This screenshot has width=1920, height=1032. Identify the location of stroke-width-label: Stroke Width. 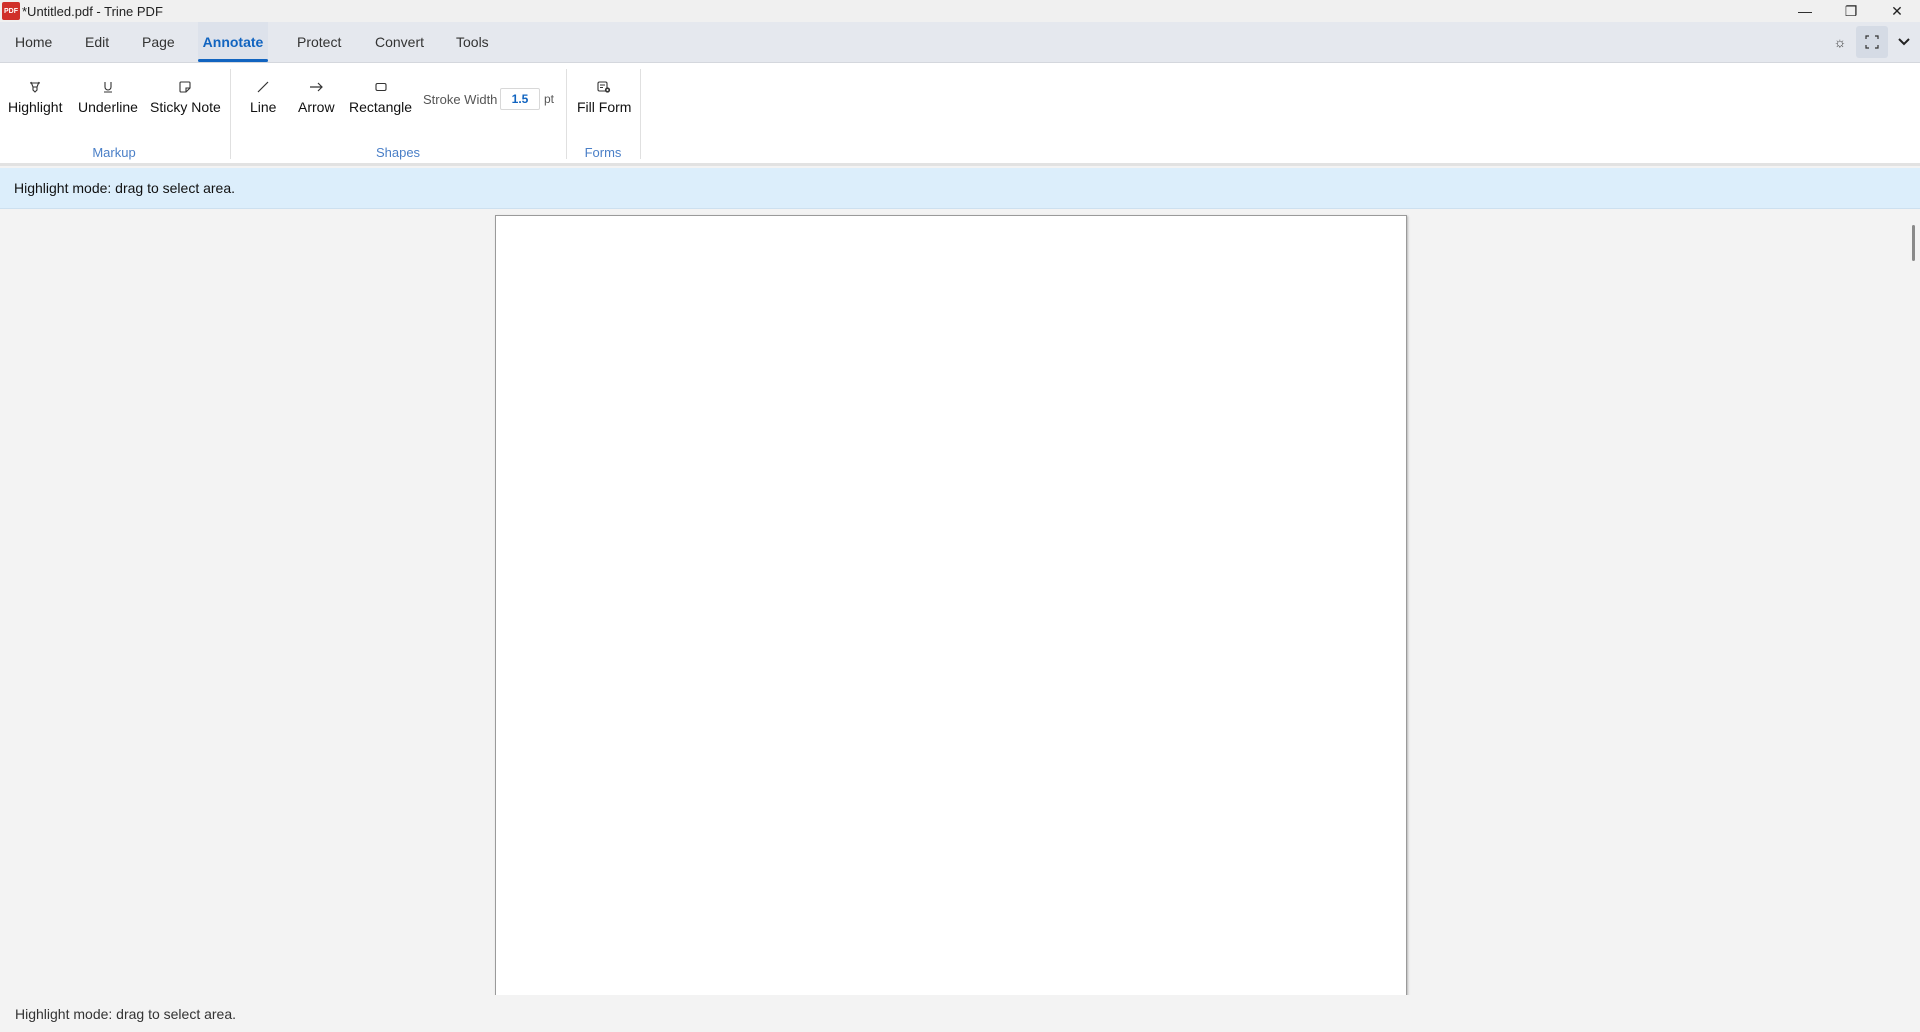
(460, 99).